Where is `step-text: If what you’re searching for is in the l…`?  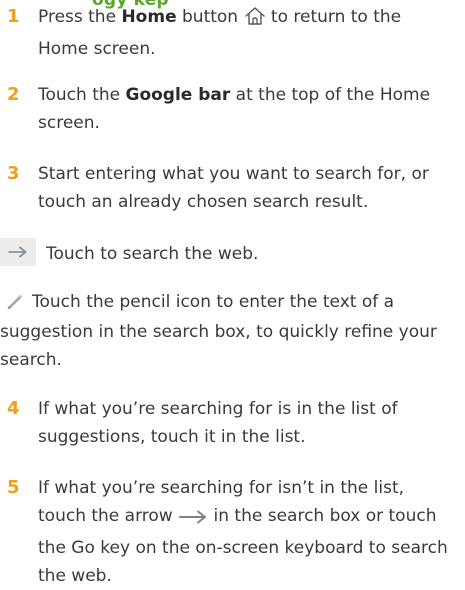 step-text: If what you’re searching for is in the l… is located at coordinates (218, 423).